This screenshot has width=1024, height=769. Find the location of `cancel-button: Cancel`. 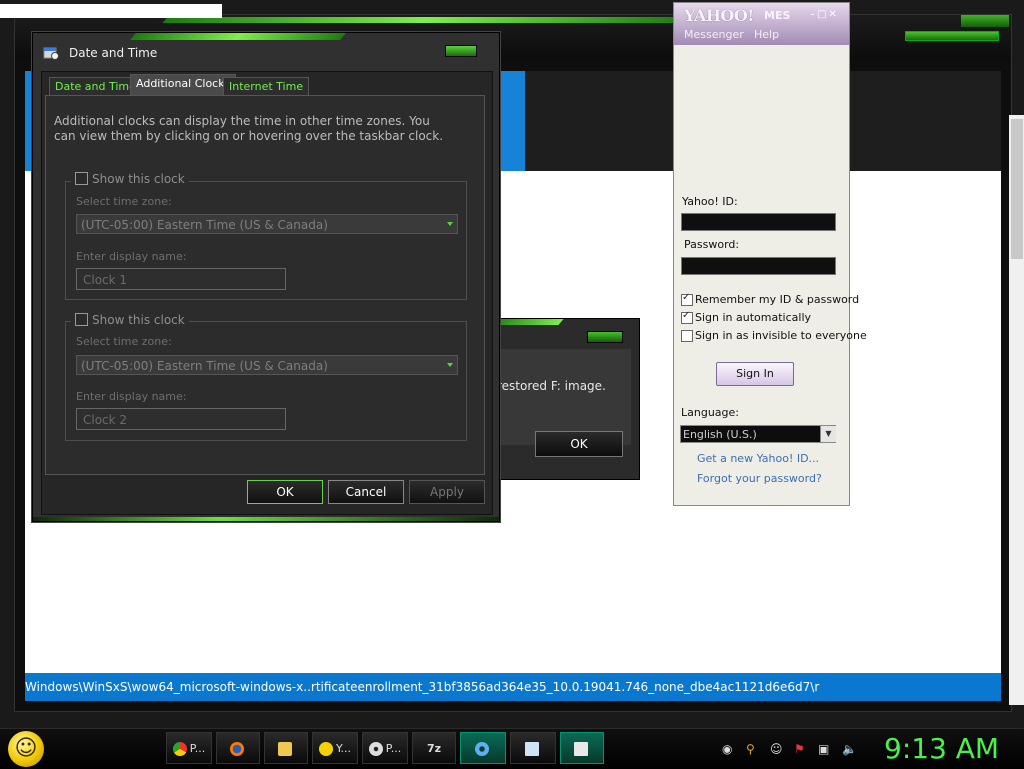

cancel-button: Cancel is located at coordinates (366, 492).